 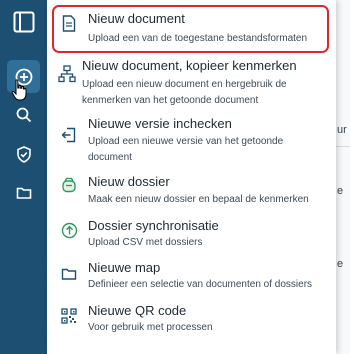 I want to click on dossier-icon, so click(x=69, y=185).